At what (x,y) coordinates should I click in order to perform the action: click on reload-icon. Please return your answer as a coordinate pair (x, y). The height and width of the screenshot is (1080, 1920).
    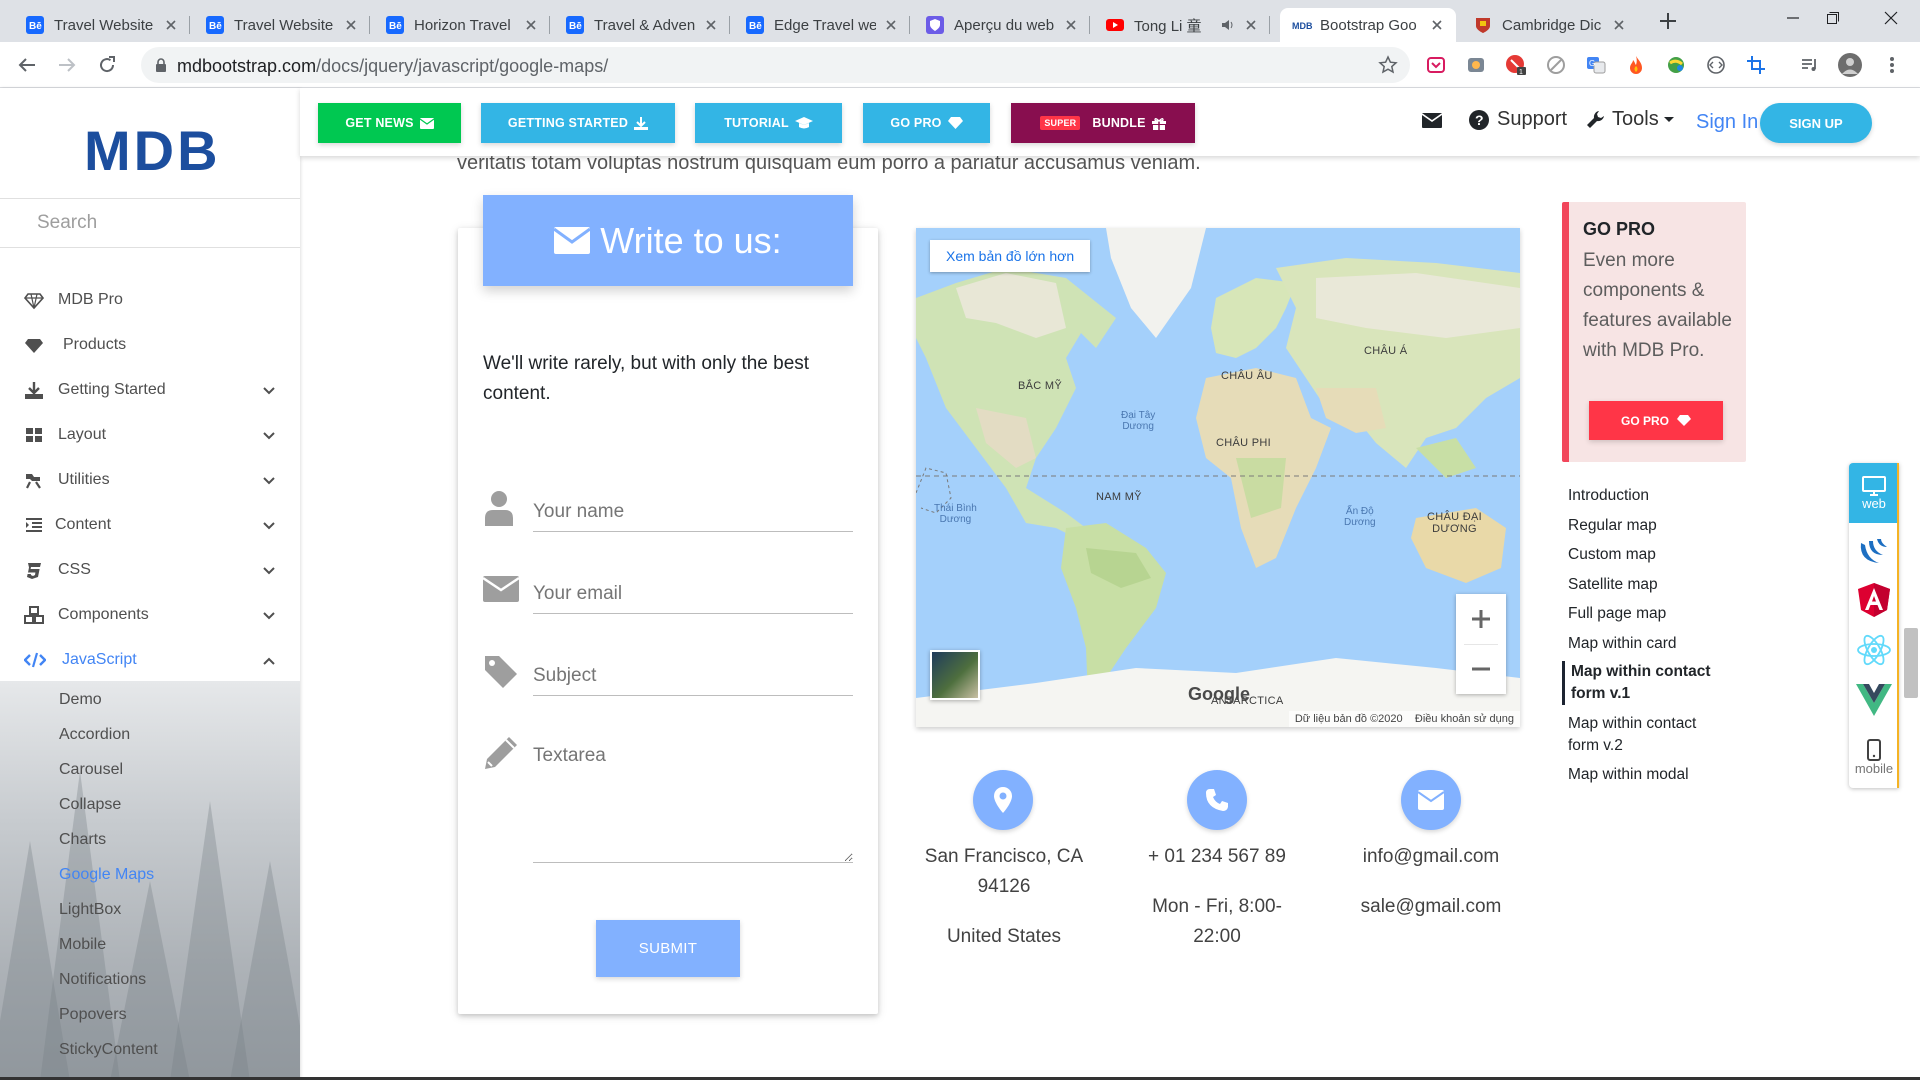
    Looking at the image, I should click on (107, 65).